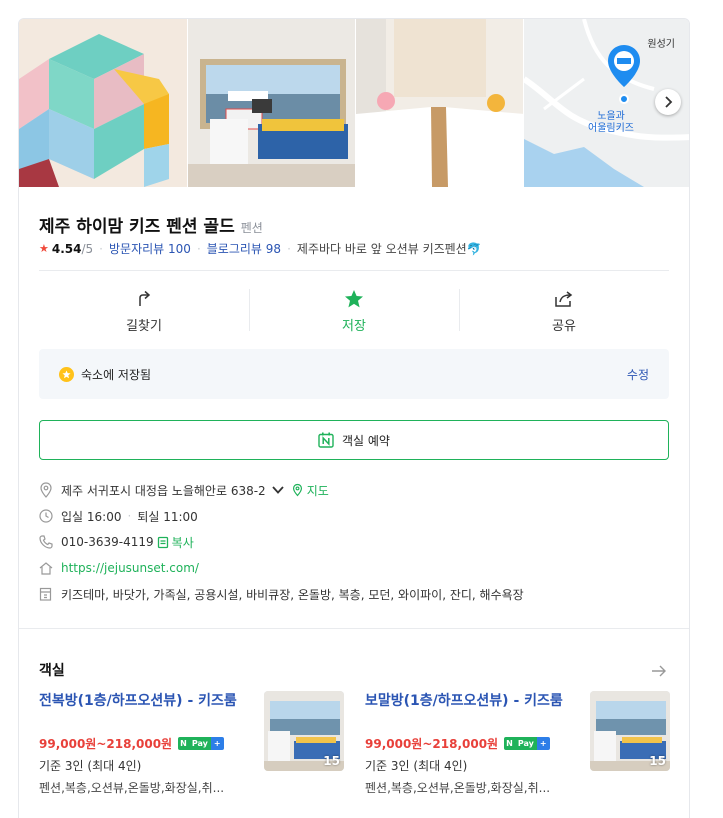  I want to click on visitor-review-link: 방문자리뷰 100, so click(150, 248).